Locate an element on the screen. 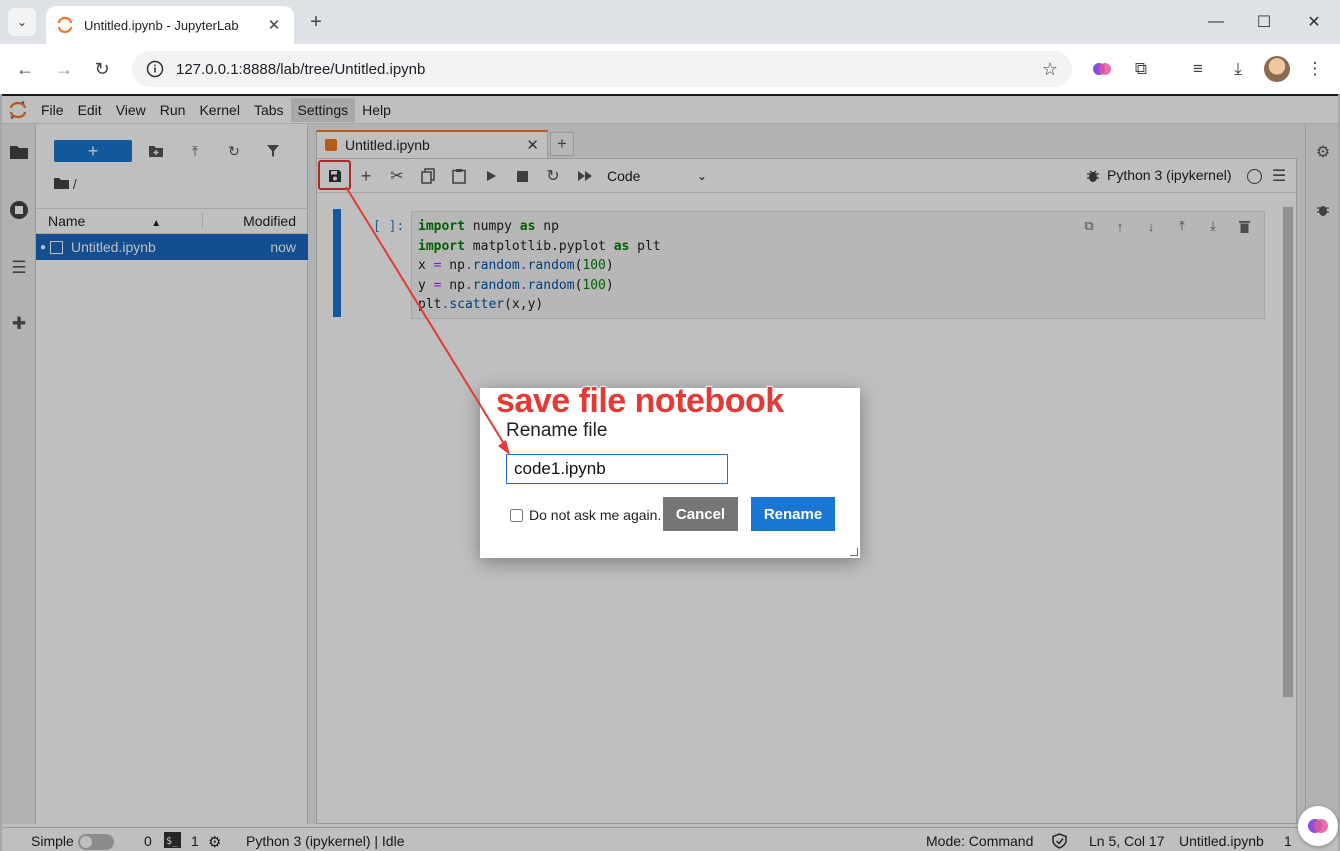 The height and width of the screenshot is (851, 1340). bookmark-star-icon: ☆ is located at coordinates (1050, 69).